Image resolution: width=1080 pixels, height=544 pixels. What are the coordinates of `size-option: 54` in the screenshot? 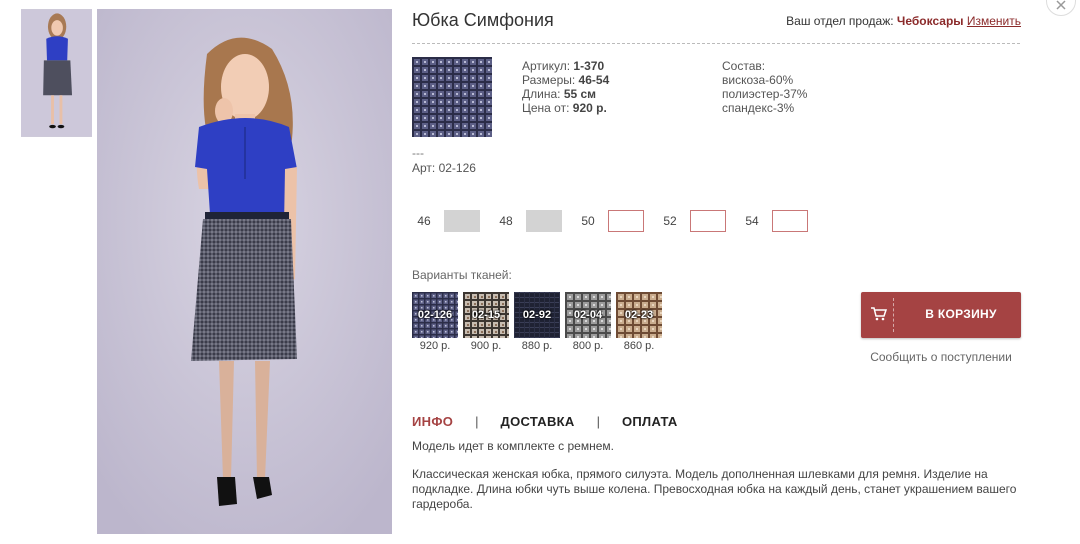 It's located at (774, 221).